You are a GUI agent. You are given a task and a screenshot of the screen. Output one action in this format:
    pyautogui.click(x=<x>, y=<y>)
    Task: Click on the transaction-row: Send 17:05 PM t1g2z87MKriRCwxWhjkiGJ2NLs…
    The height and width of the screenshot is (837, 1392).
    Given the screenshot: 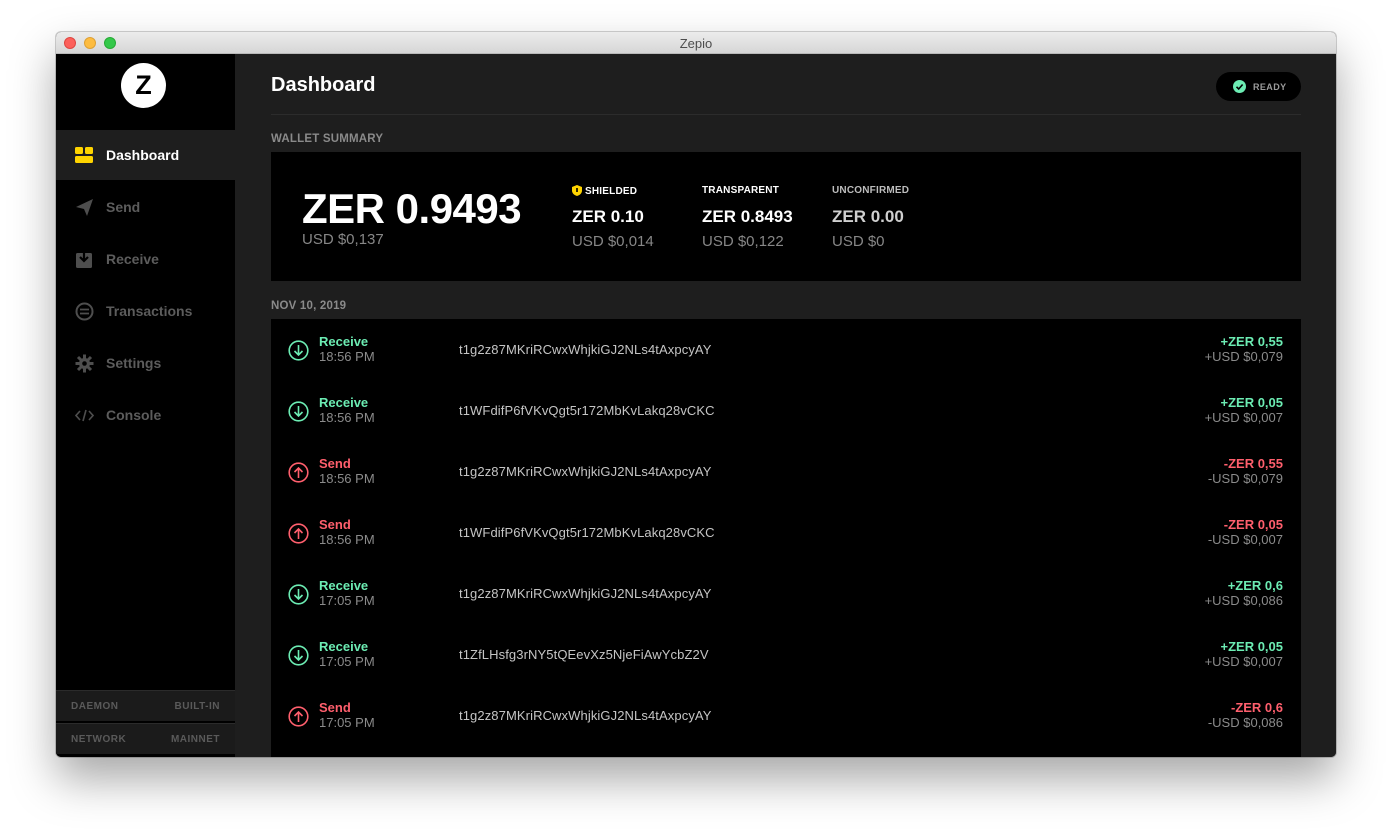 What is the action you would take?
    pyautogui.click(x=786, y=715)
    